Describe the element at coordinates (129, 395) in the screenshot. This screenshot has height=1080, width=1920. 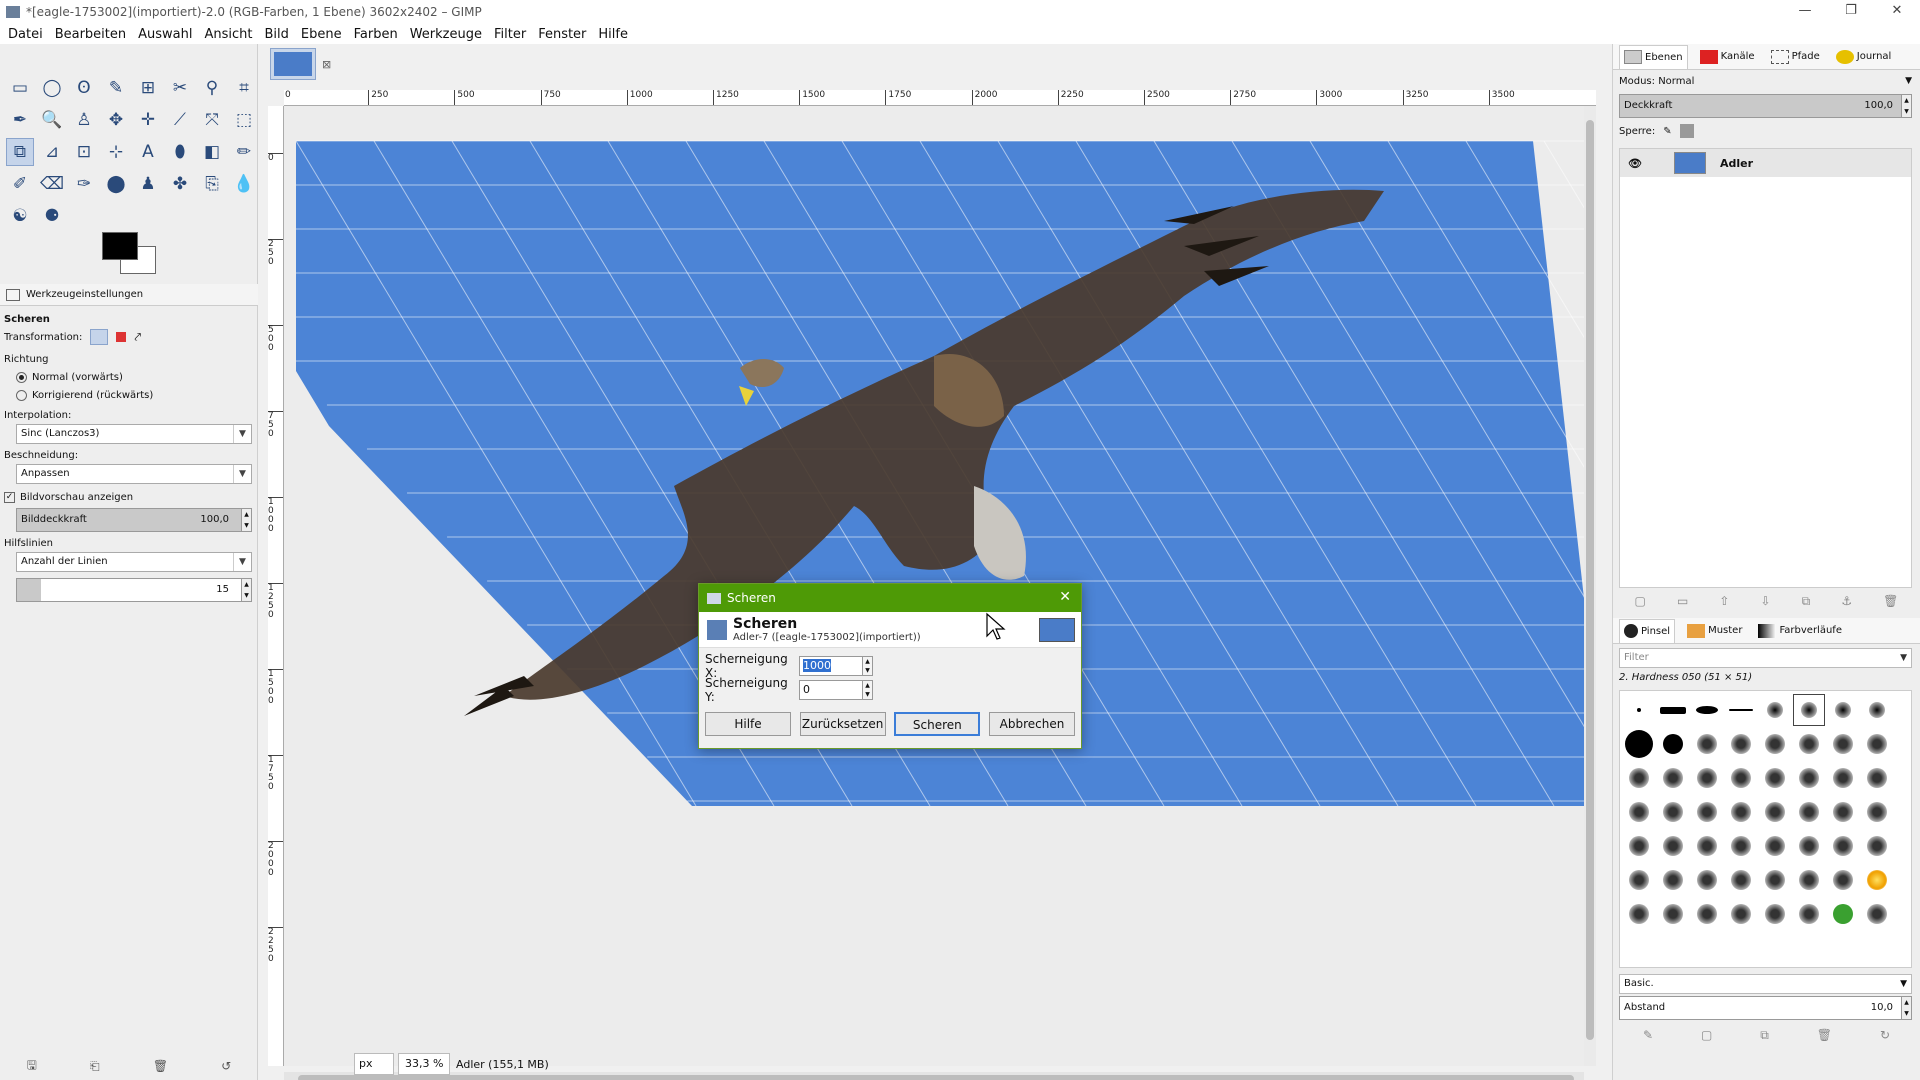
I see `direction-corrective-radio: Korrigierend (rückwärts)` at that location.